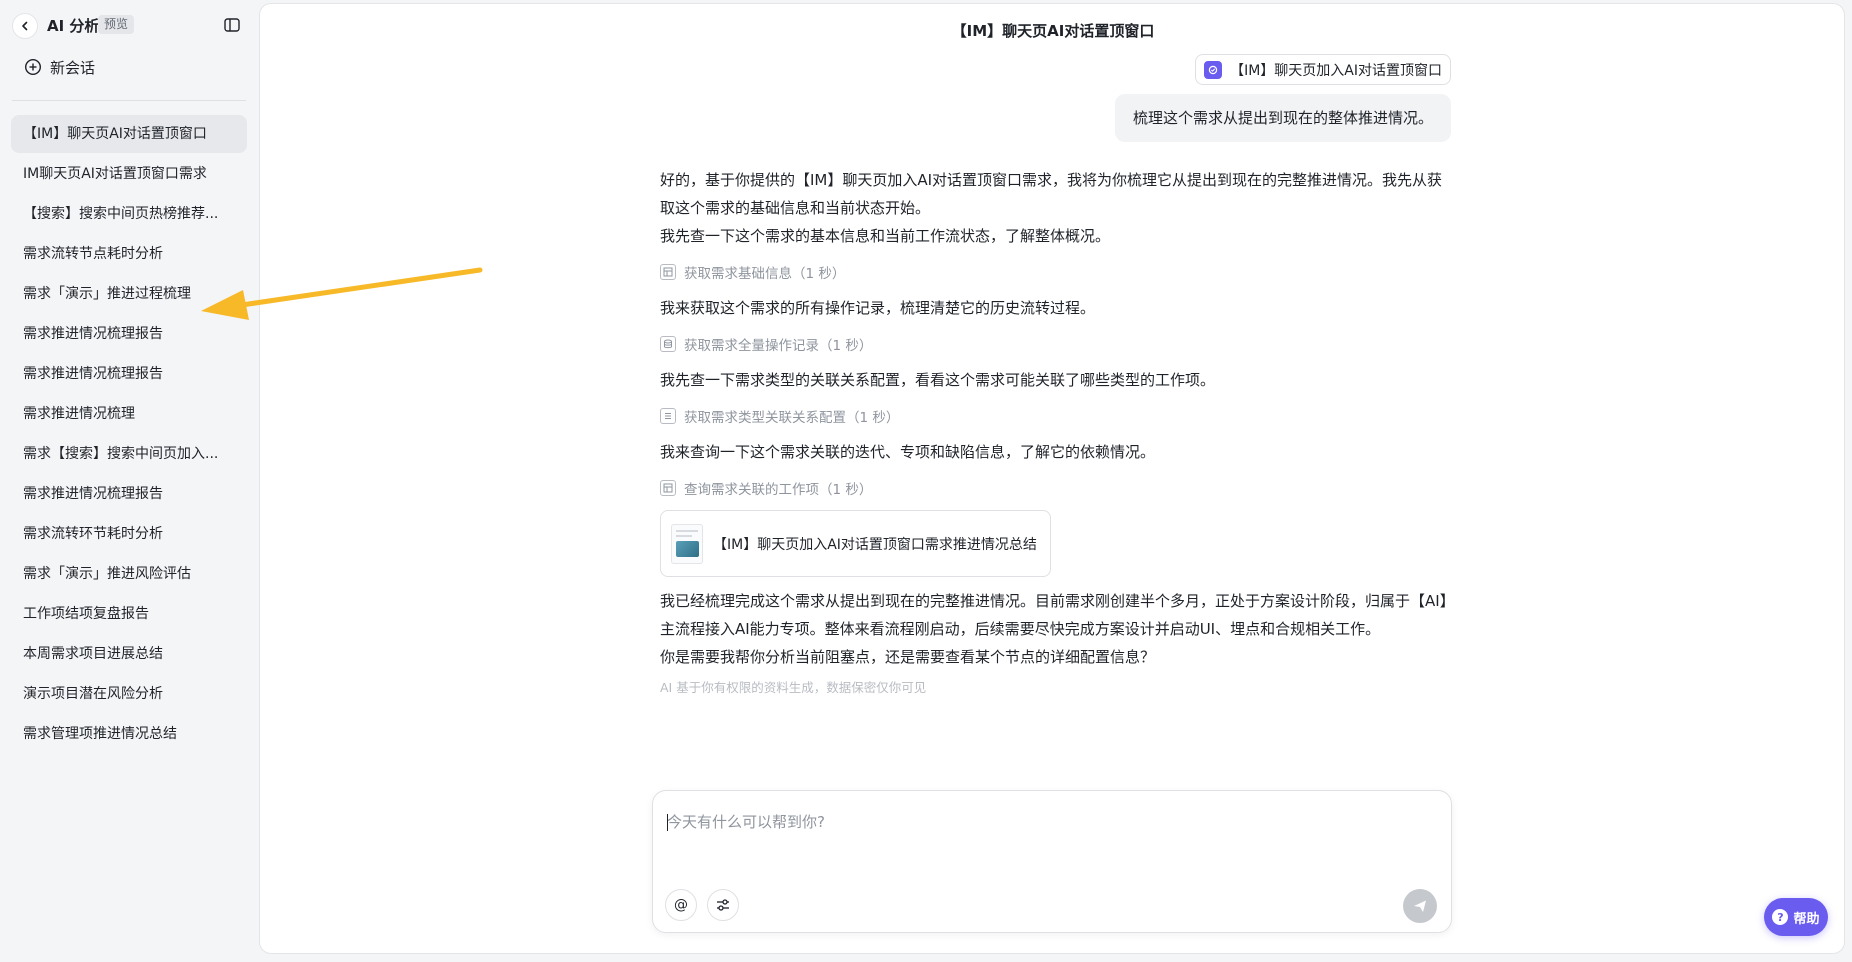 Image resolution: width=1852 pixels, height=962 pixels. What do you see at coordinates (687, 543) in the screenshot?
I see `document-thumbnail-icon` at bounding box center [687, 543].